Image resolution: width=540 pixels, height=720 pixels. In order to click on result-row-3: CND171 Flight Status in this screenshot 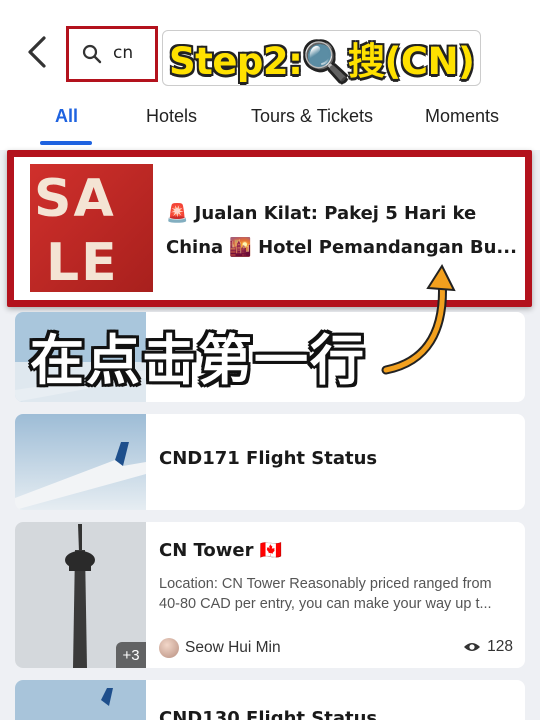, I will do `click(270, 462)`.